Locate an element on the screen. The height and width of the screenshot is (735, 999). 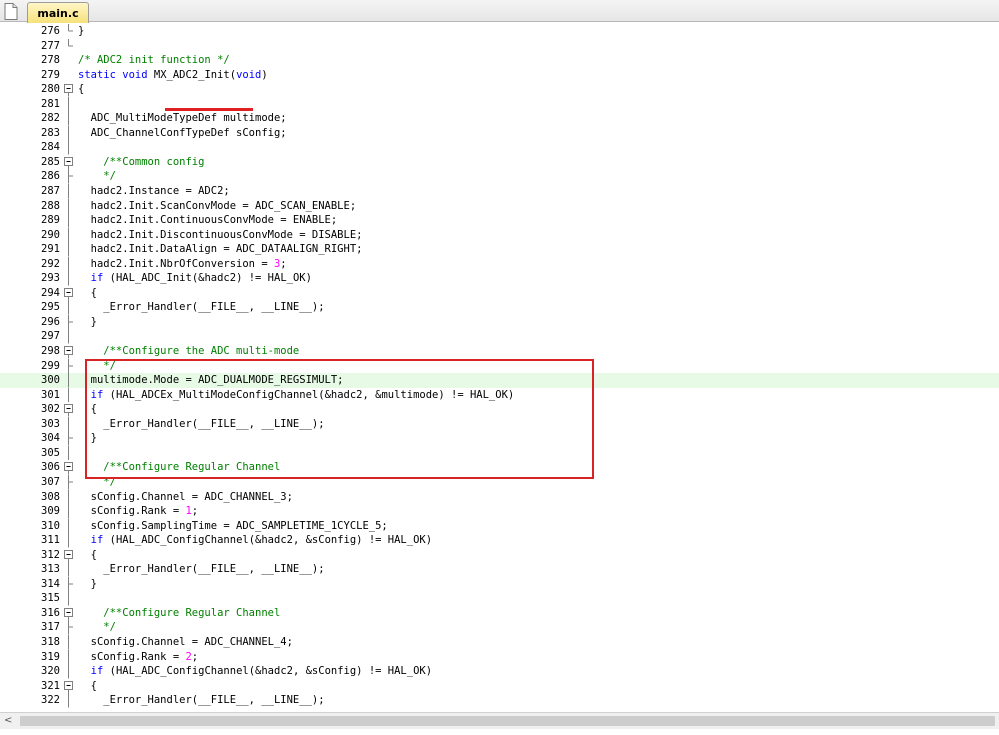
code-text: /**Configure the ADC multi-mode is located at coordinates (188, 351).